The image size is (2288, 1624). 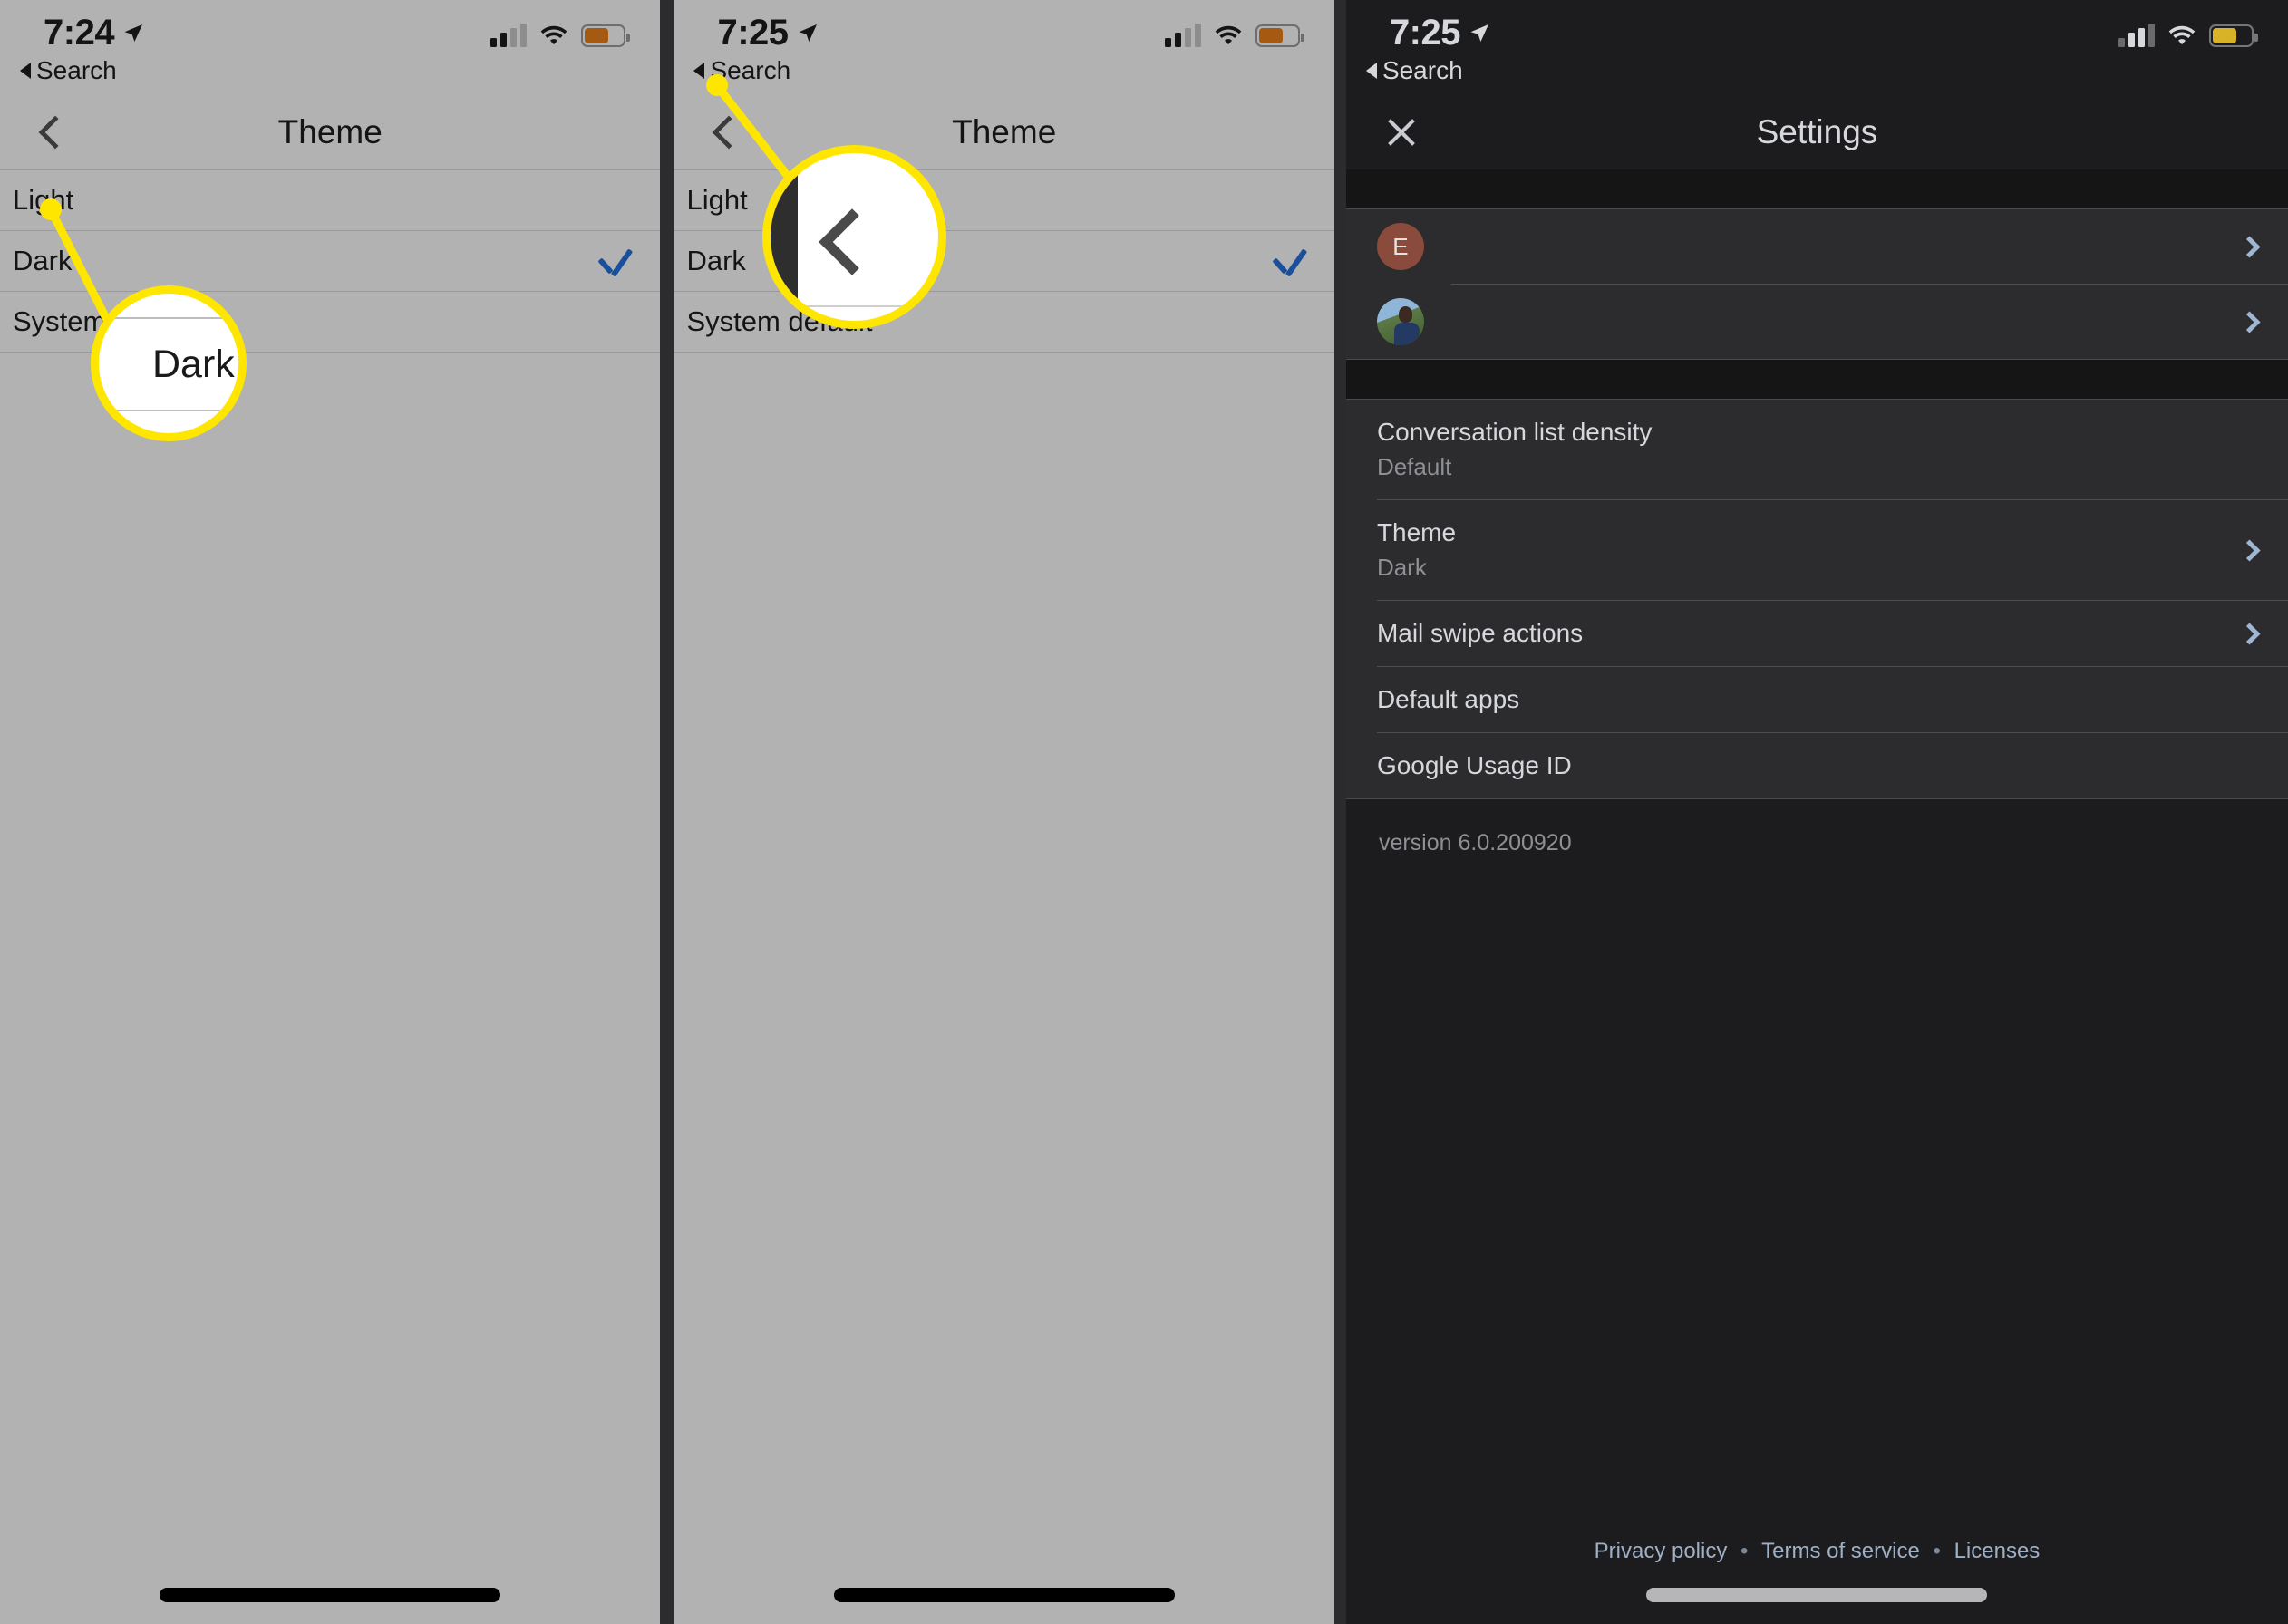 What do you see at coordinates (51, 209) in the screenshot?
I see `callout-anchor-dot` at bounding box center [51, 209].